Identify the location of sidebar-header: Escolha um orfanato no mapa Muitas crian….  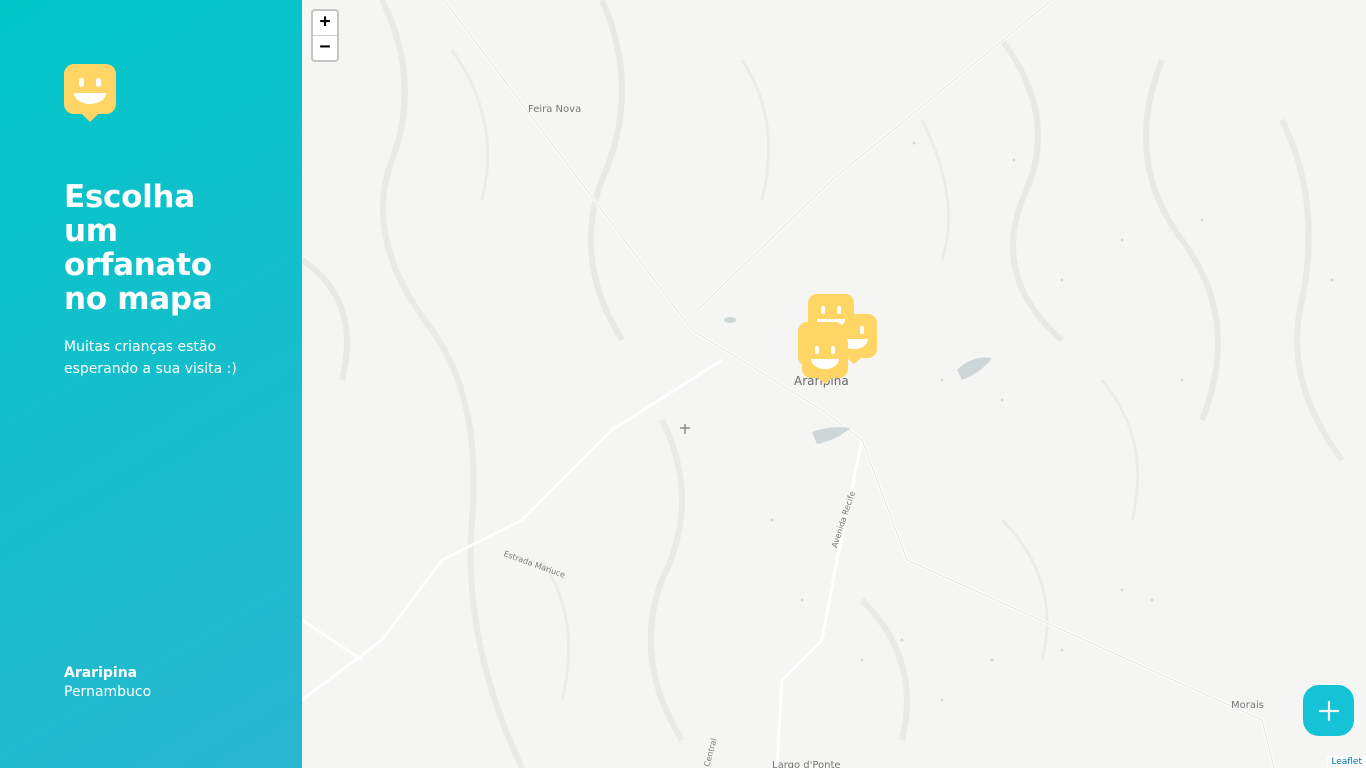
(151, 222).